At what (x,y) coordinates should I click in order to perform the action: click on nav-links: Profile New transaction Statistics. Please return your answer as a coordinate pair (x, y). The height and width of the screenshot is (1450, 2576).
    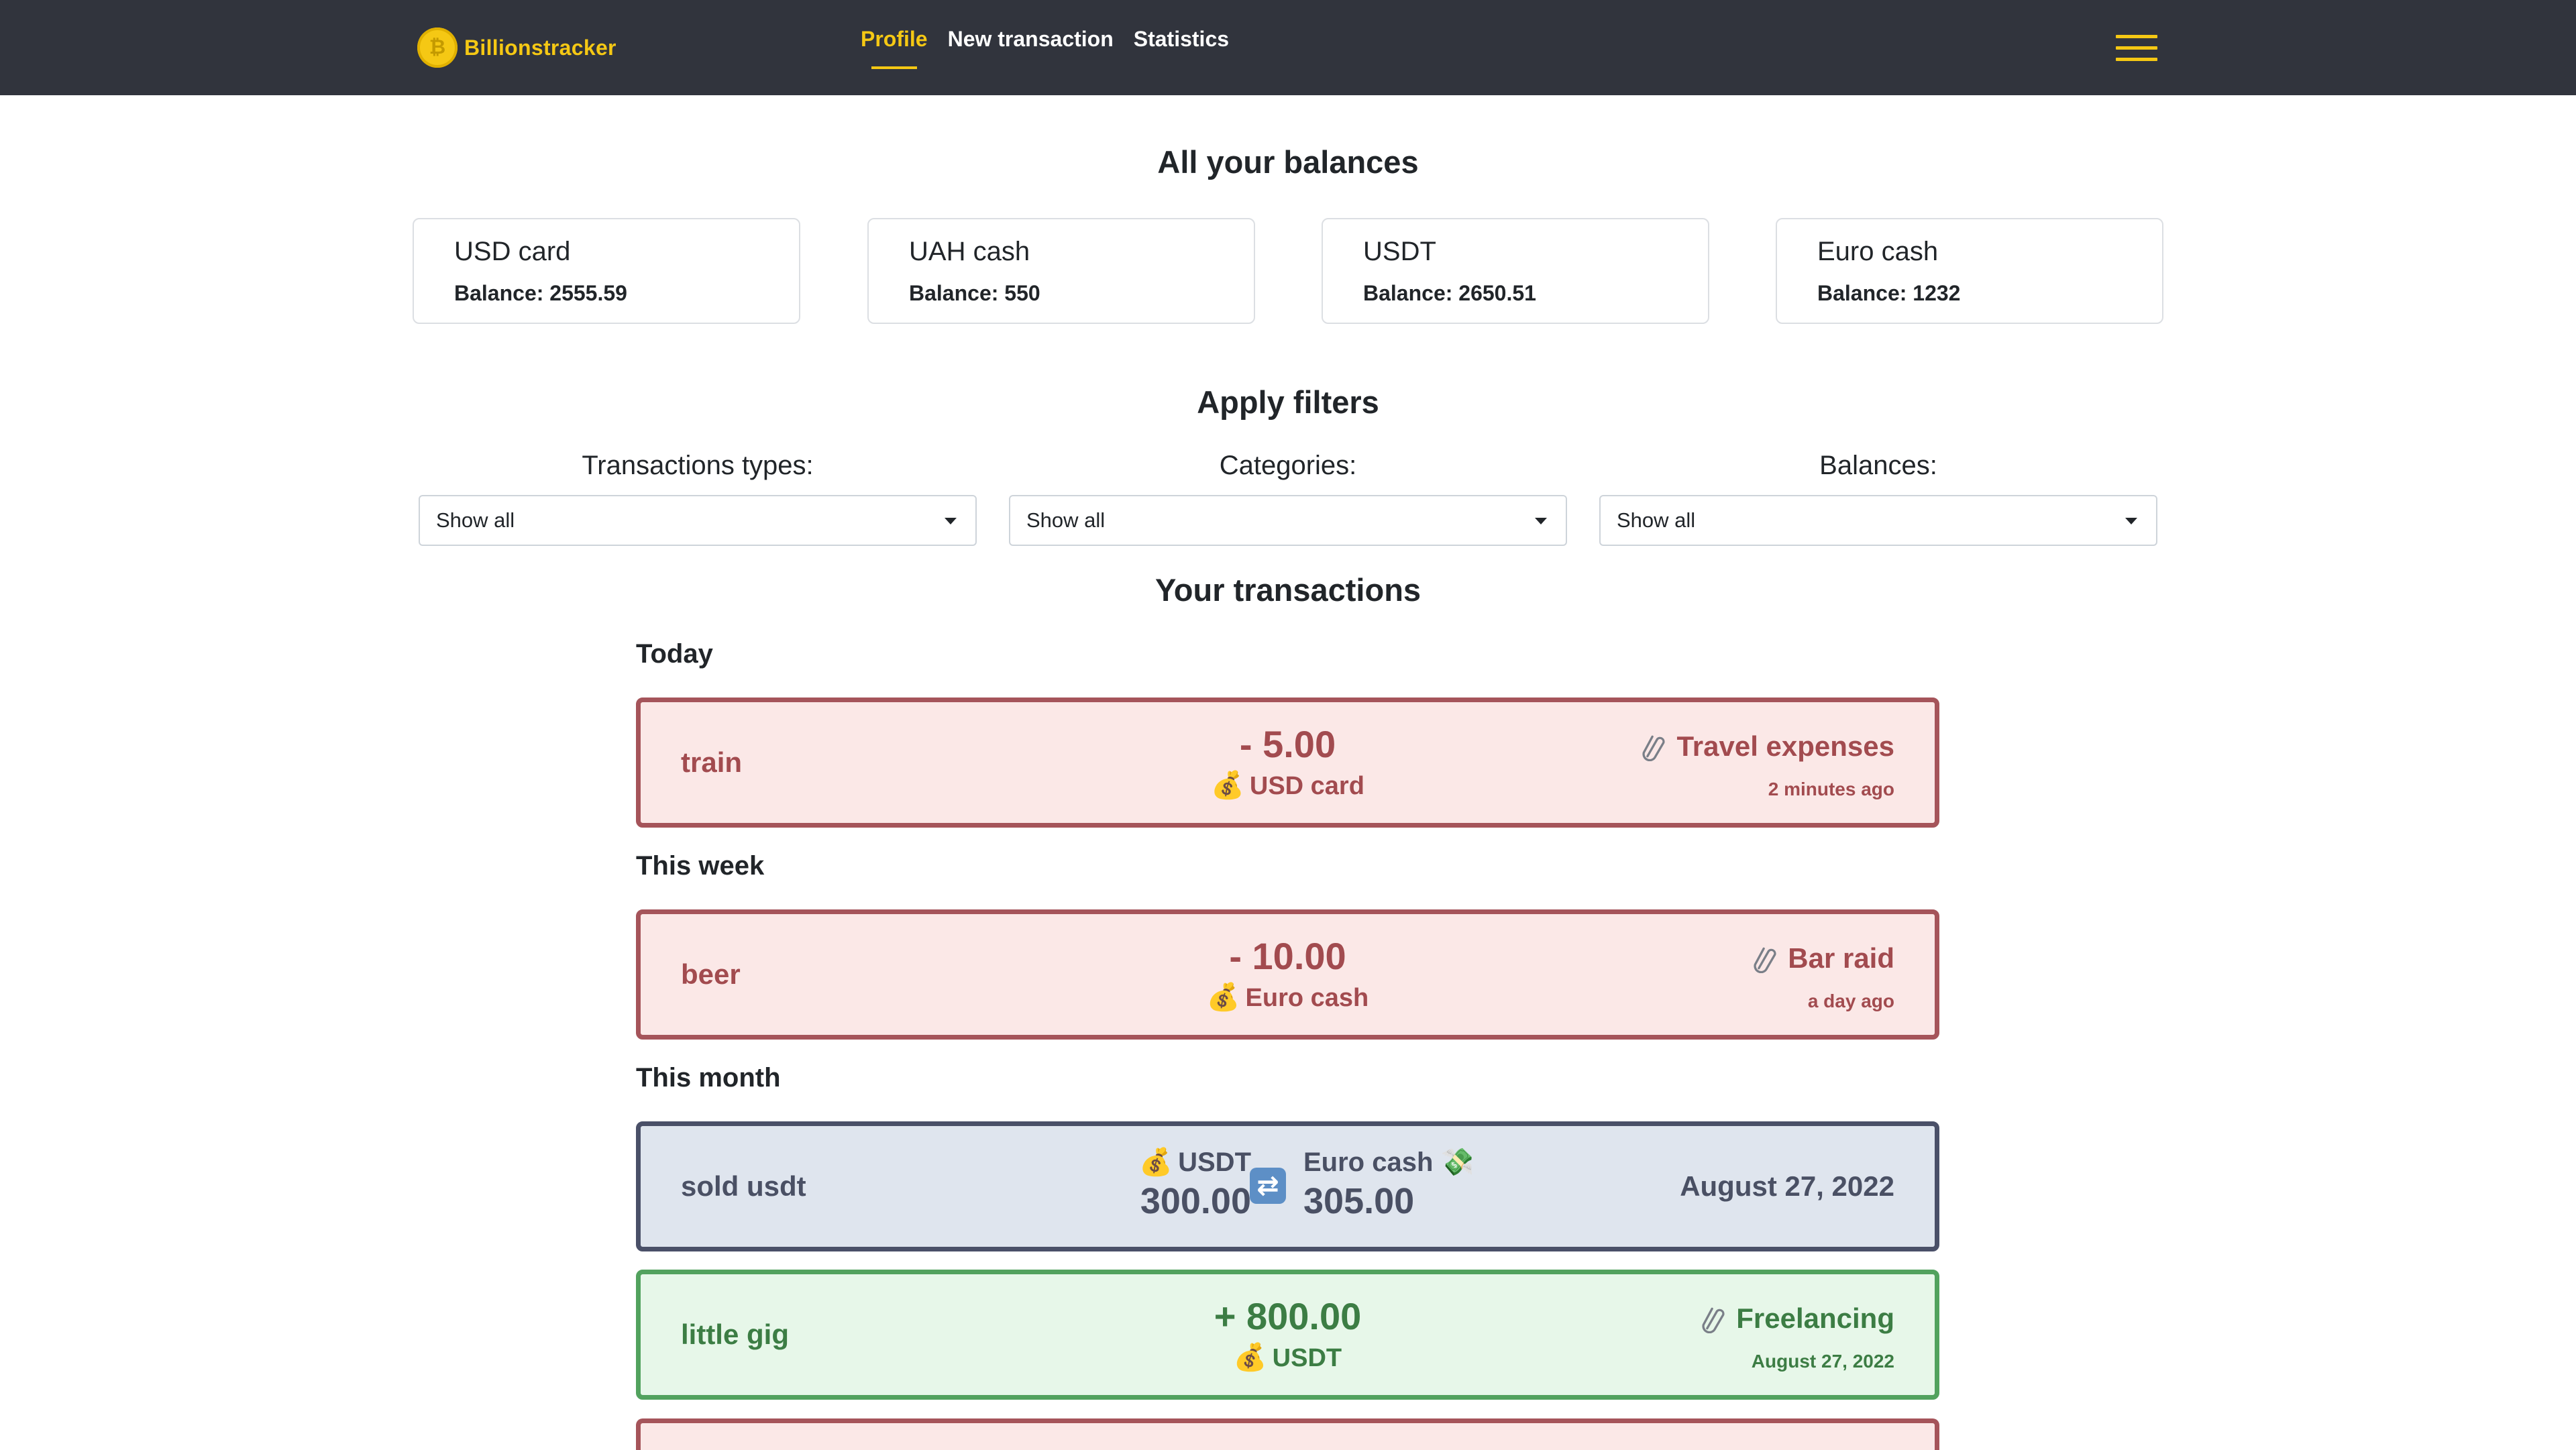
    Looking at the image, I should click on (1045, 48).